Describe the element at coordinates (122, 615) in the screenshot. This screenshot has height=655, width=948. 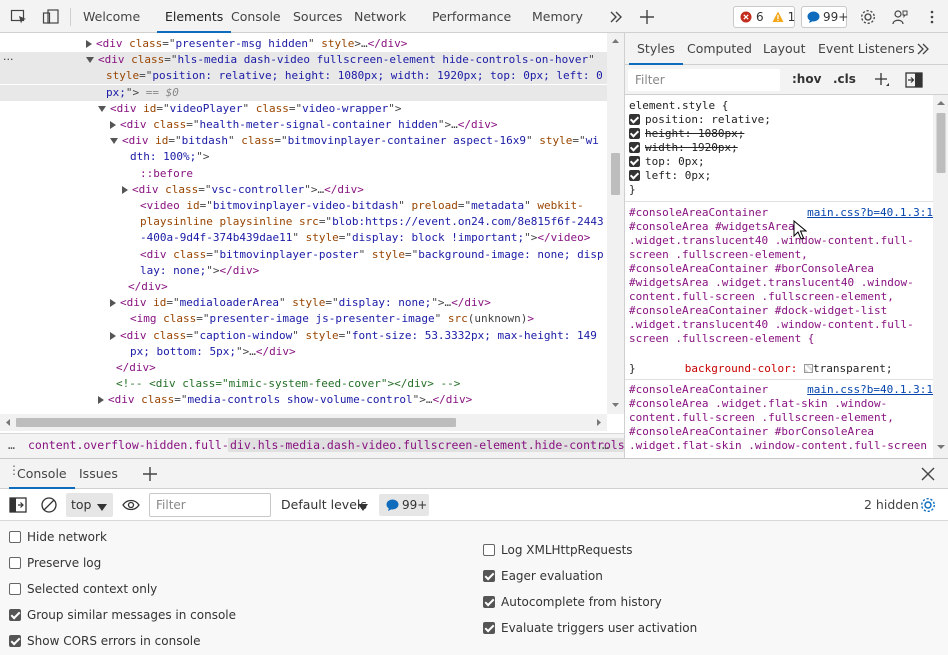
I see `console-setting-option: Group similar messages in console` at that location.